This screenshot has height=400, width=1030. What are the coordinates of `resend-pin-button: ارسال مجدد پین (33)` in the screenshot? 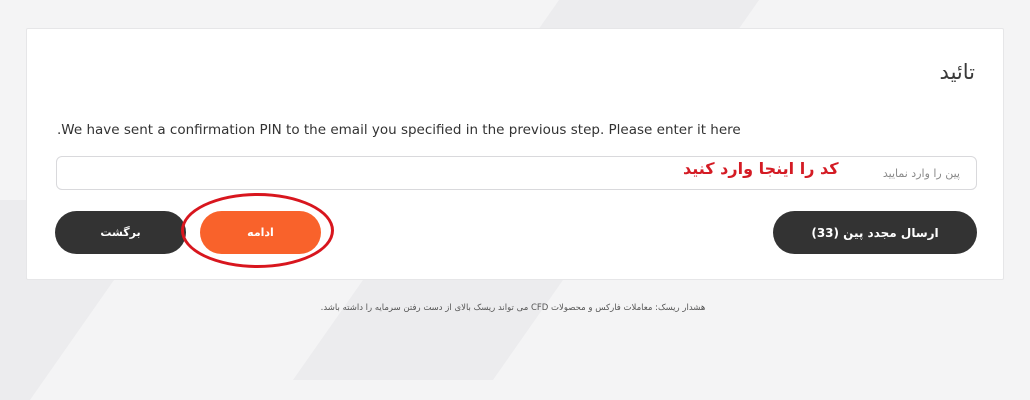 It's located at (875, 232).